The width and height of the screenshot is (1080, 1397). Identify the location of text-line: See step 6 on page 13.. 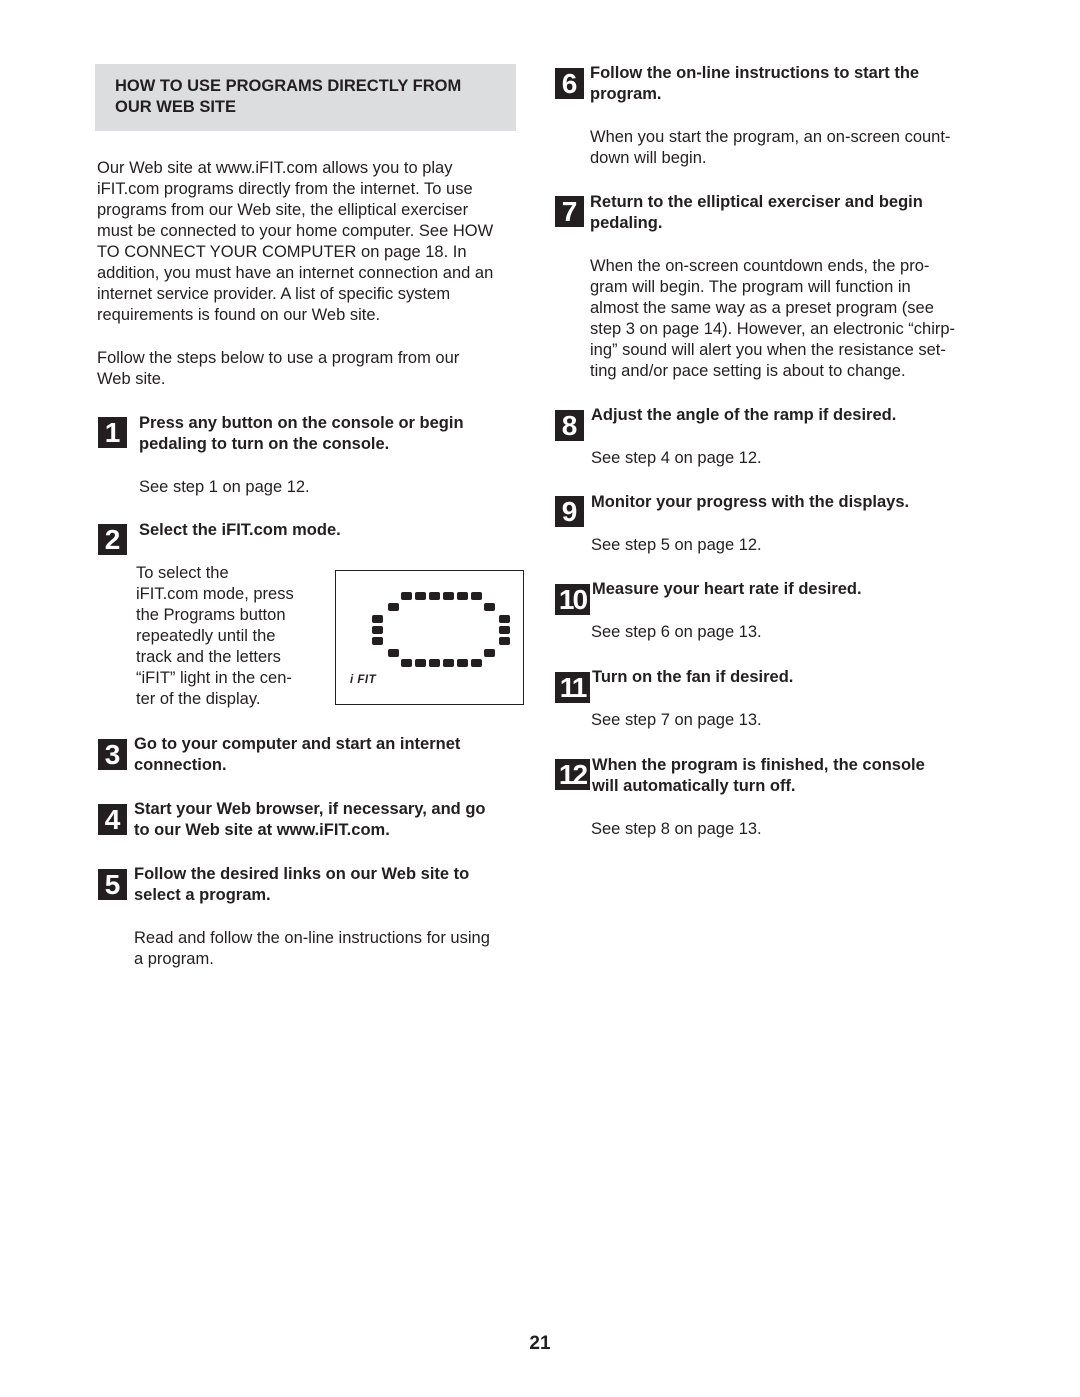
(676, 632).